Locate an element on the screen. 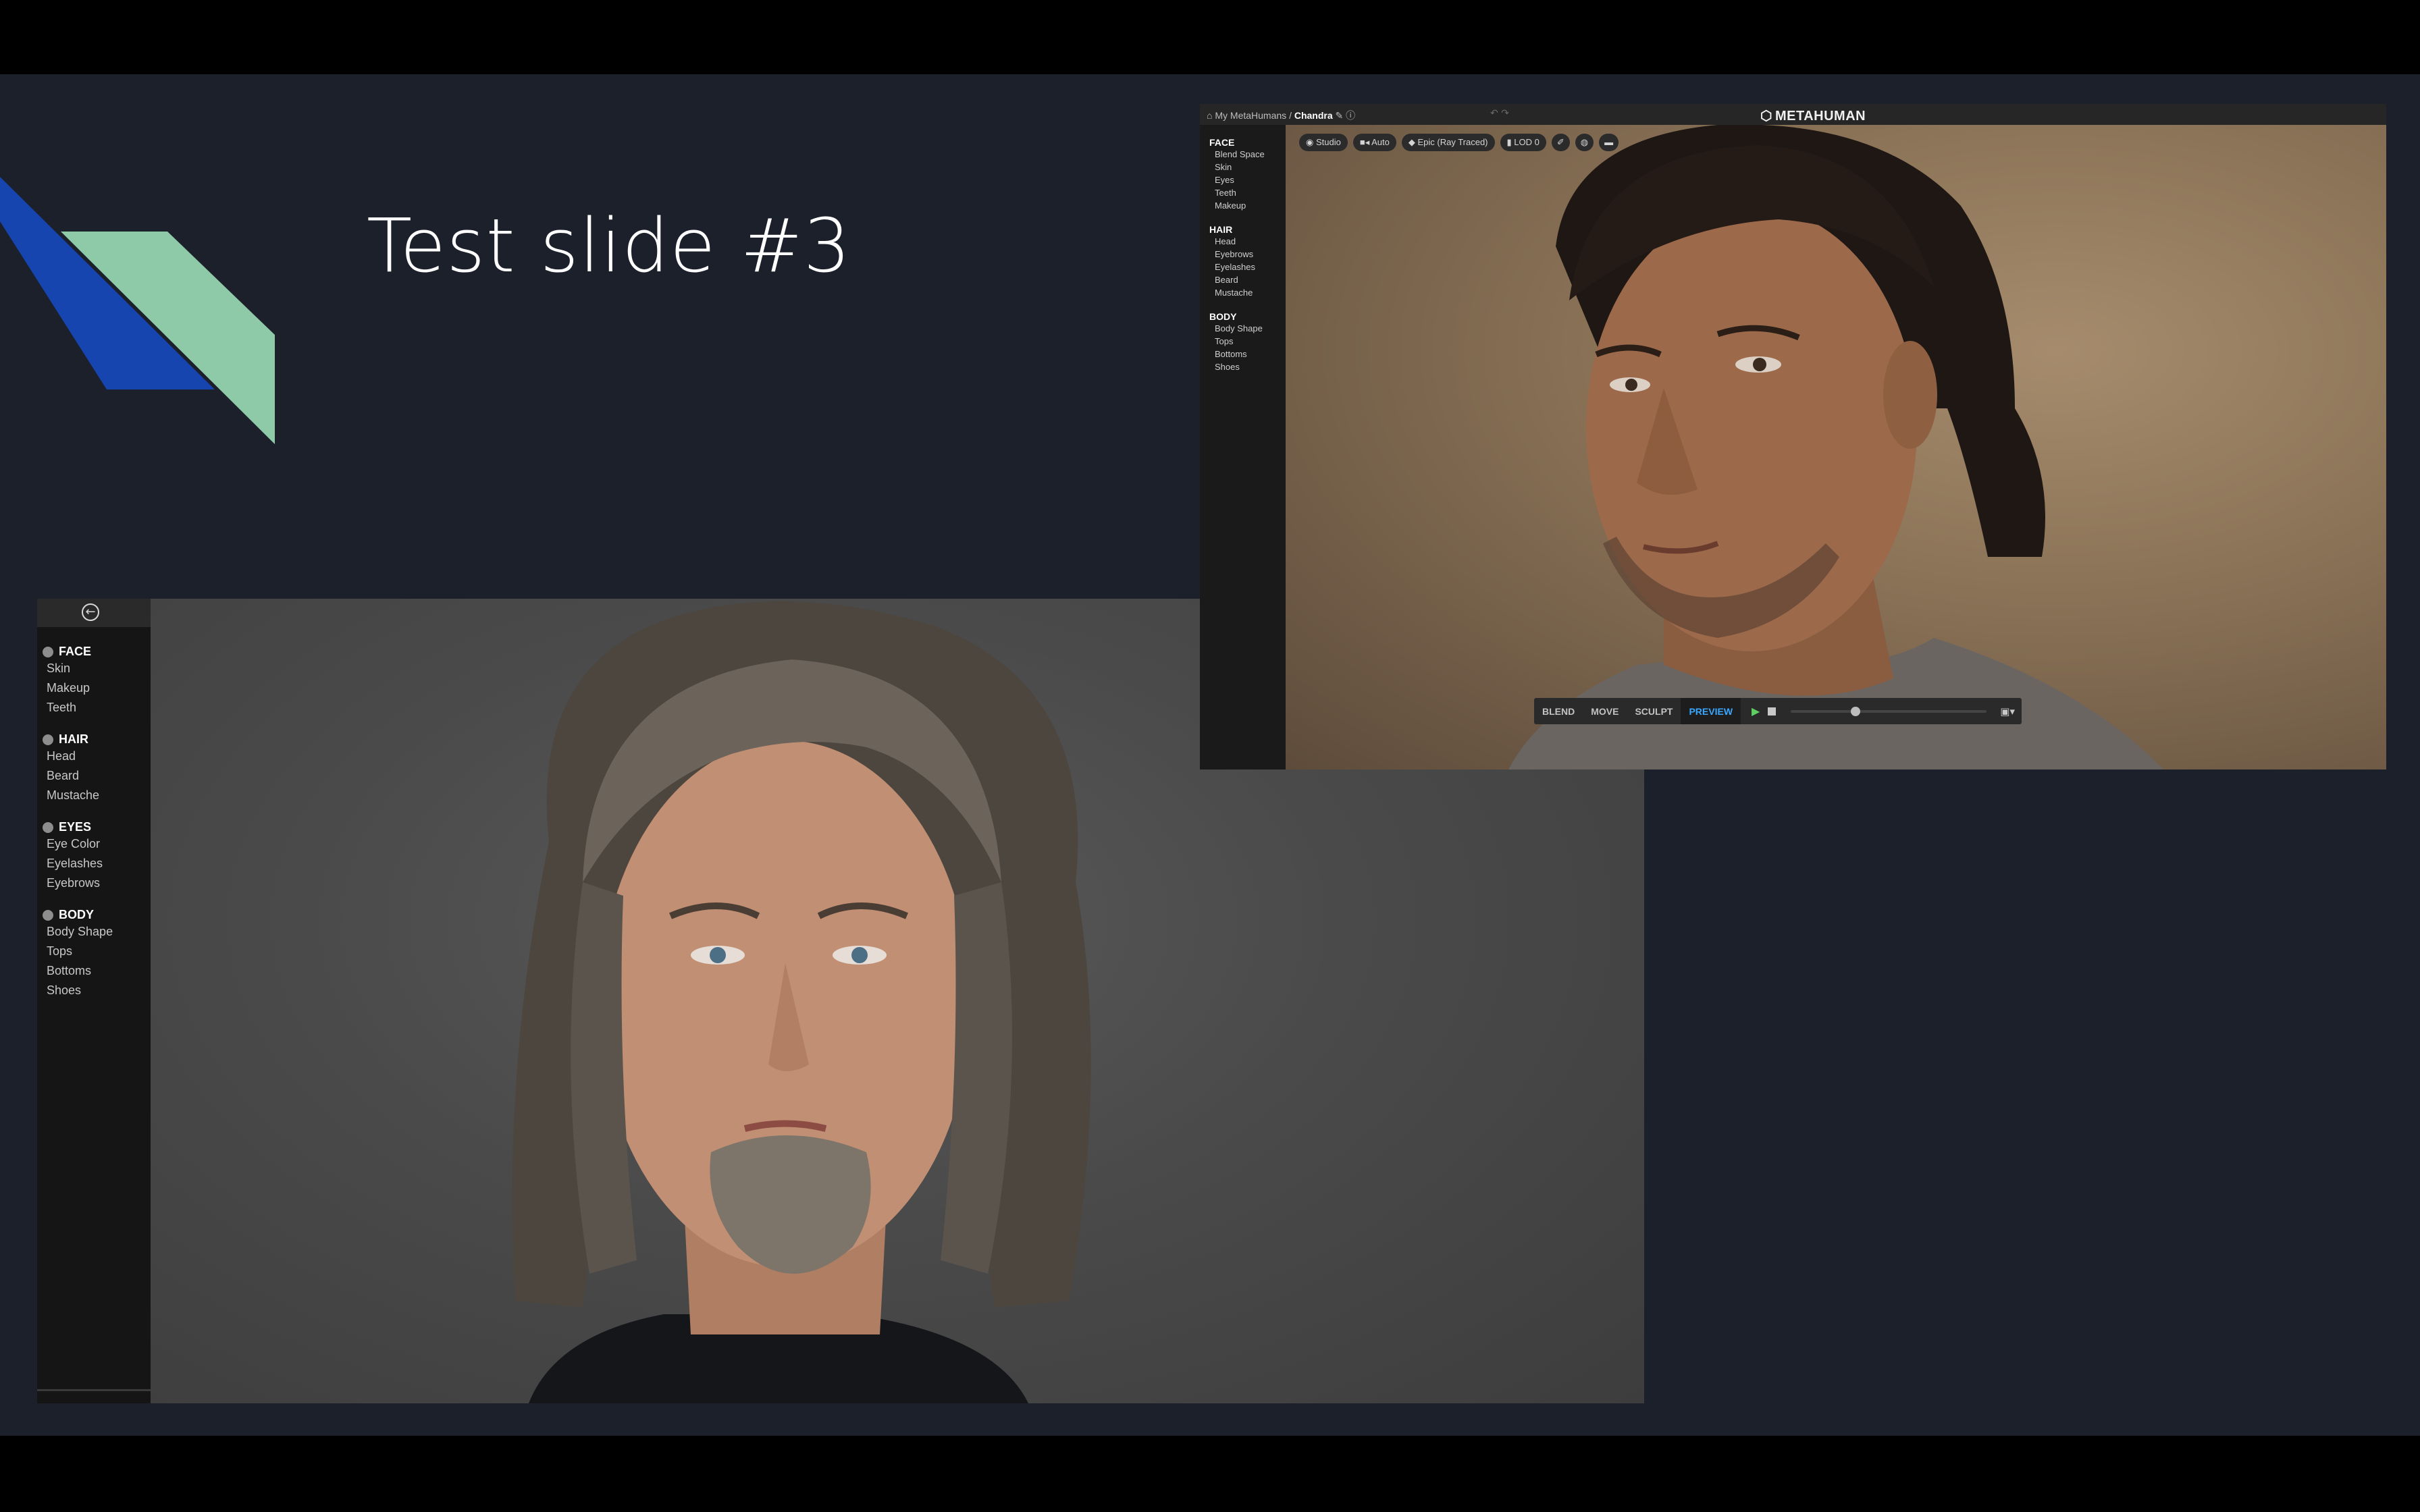 This screenshot has width=2420, height=1512. lighting-dropdown: ◉ Studio is located at coordinates (1323, 142).